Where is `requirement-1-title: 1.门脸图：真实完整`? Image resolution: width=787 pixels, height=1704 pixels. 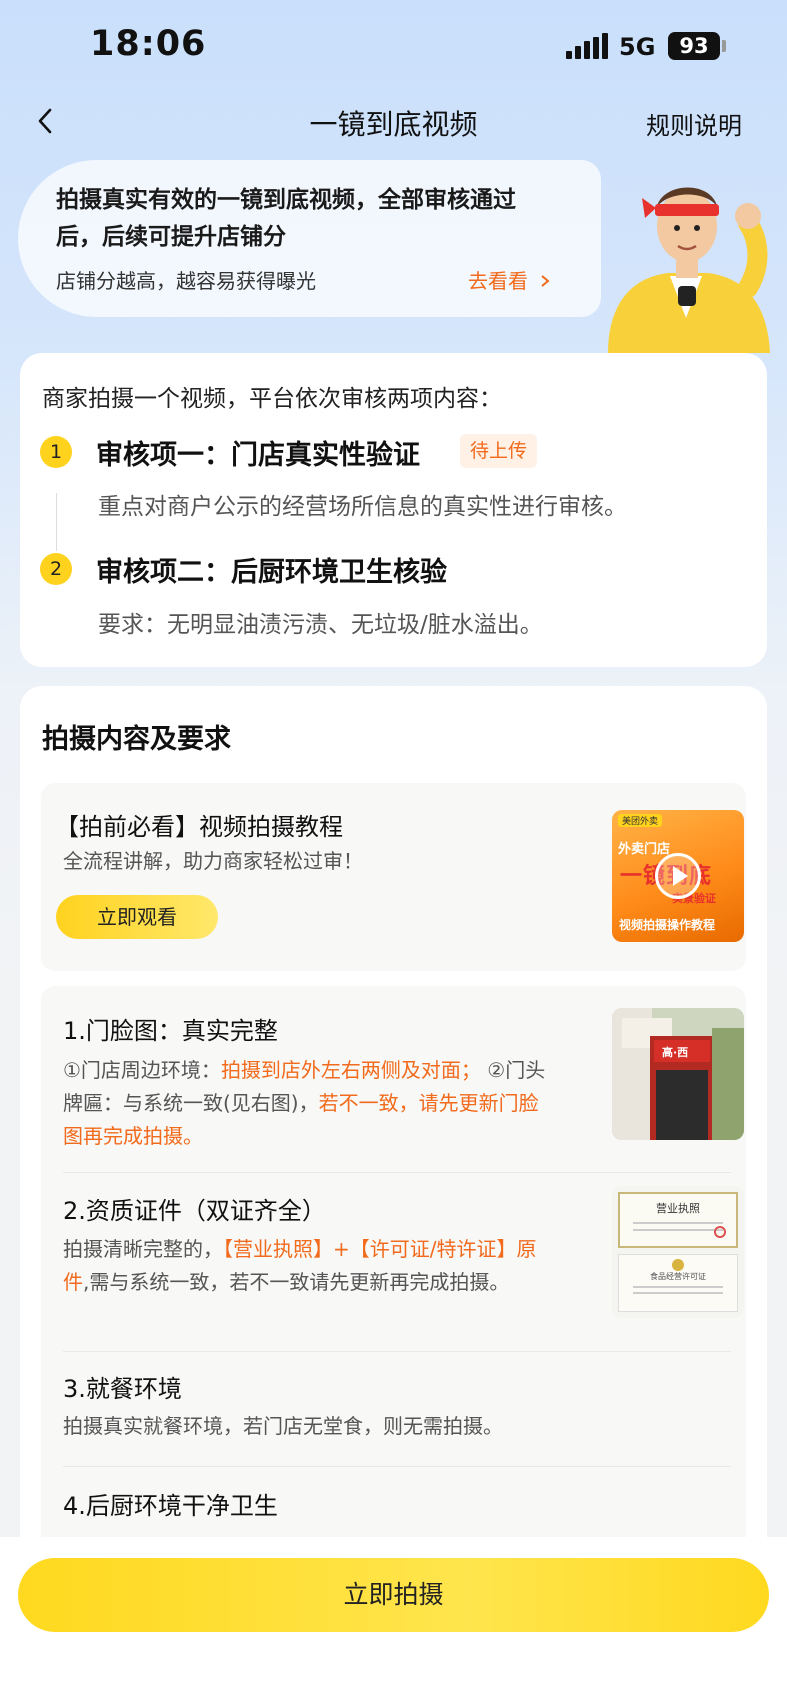
requirement-1-title: 1.门脸图：真实完整 is located at coordinates (170, 1031).